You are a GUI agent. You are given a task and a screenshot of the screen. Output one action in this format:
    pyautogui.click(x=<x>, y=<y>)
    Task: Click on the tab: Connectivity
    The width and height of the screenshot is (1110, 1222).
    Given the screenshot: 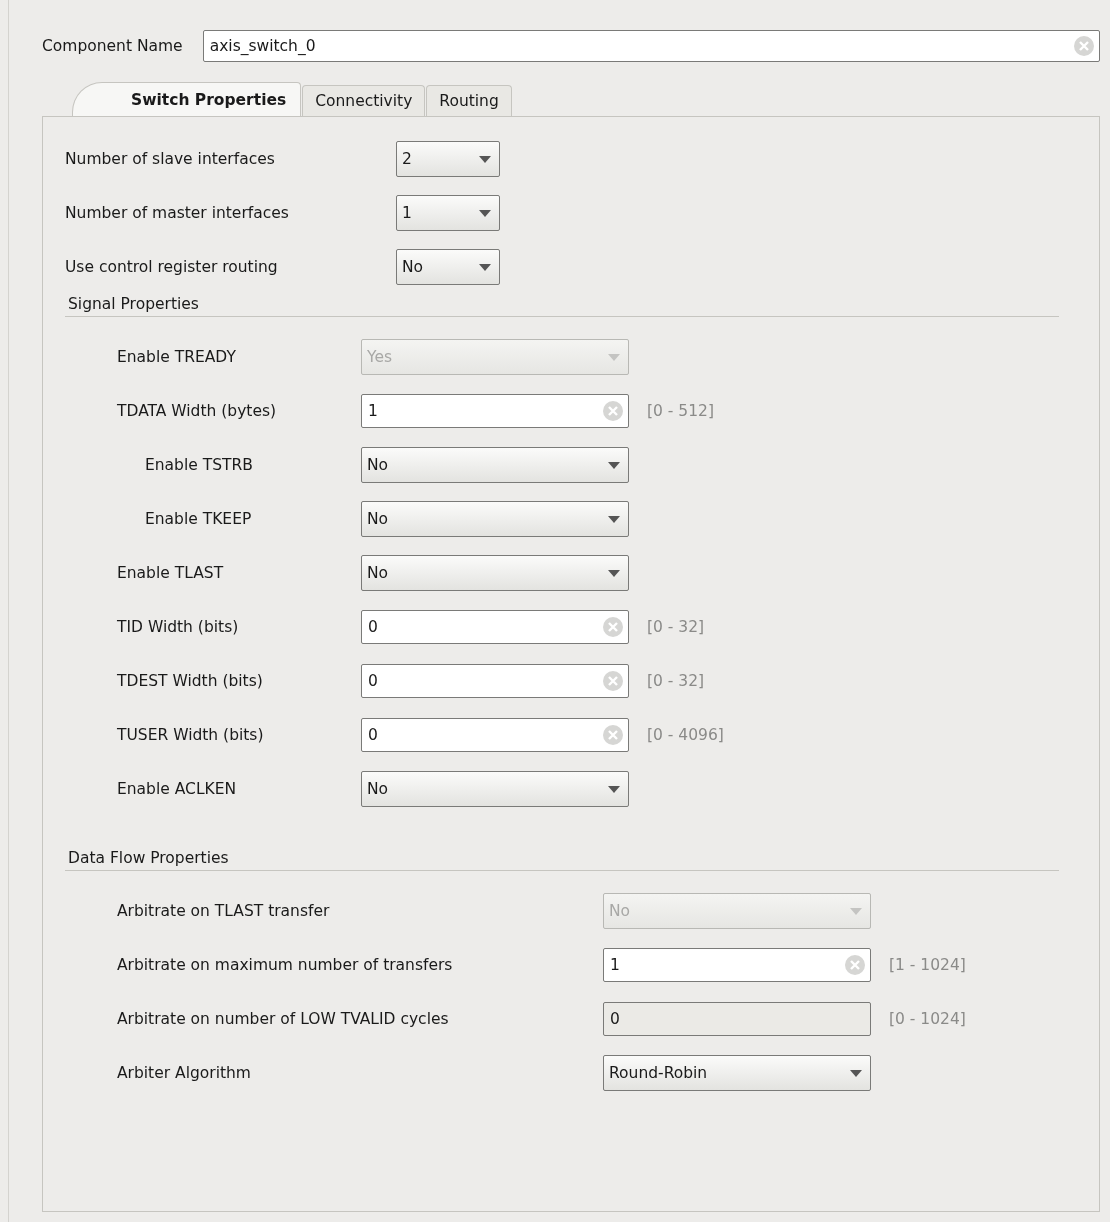 What is the action you would take?
    pyautogui.click(x=364, y=100)
    